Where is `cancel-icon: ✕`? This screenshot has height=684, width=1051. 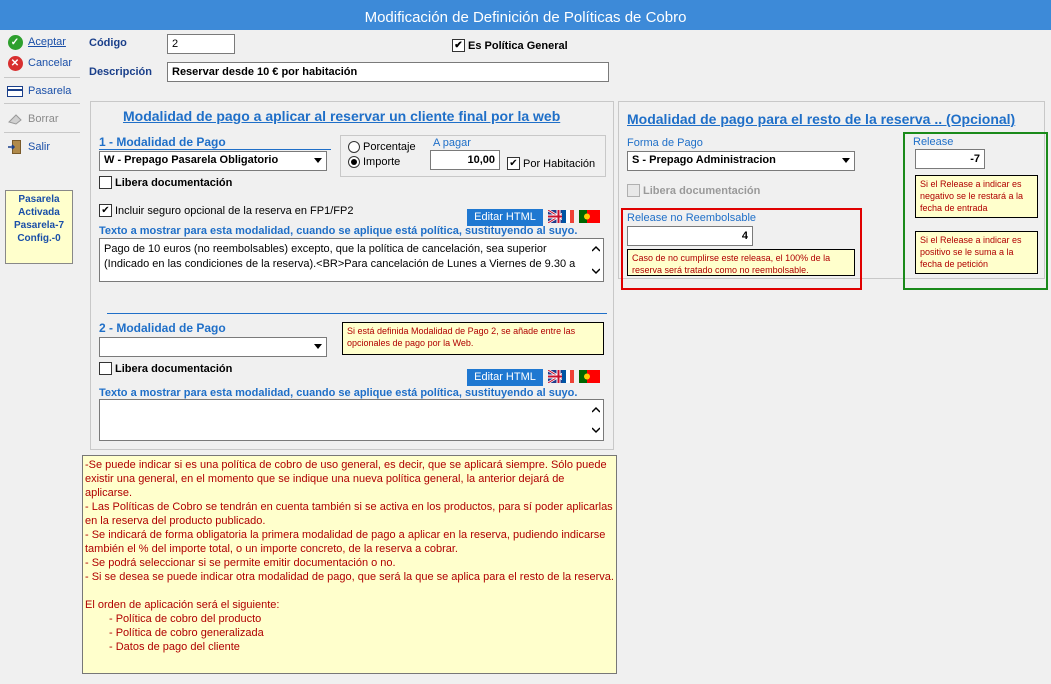
cancel-icon: ✕ is located at coordinates (15, 63).